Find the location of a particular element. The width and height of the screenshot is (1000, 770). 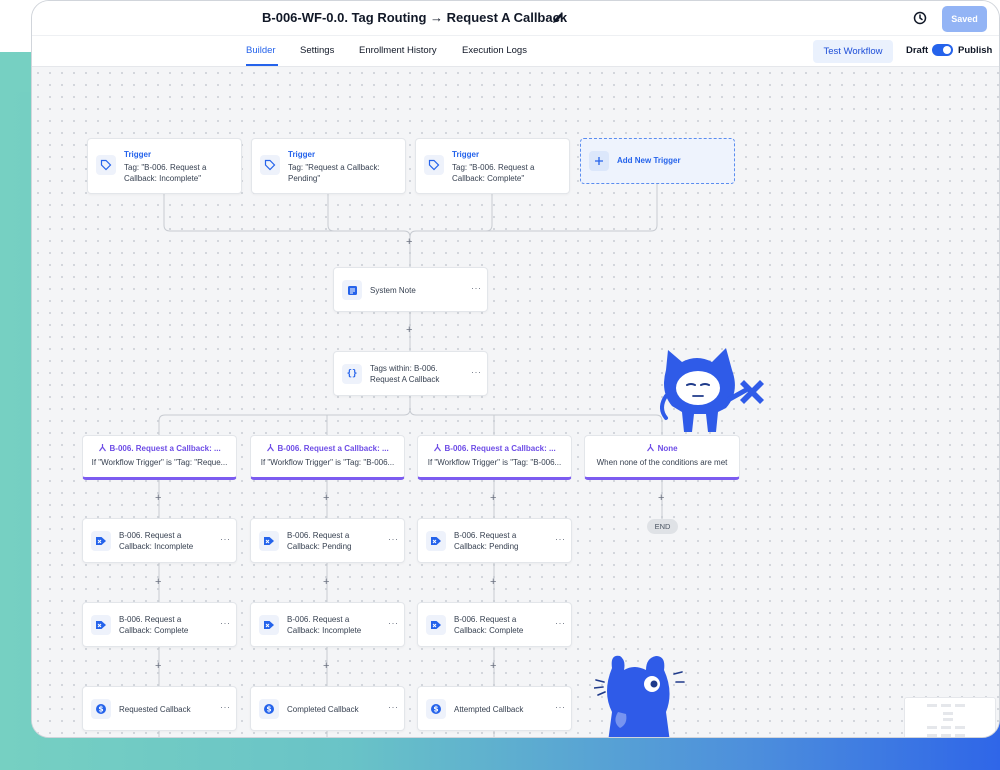

publish-label: Publish is located at coordinates (975, 50).